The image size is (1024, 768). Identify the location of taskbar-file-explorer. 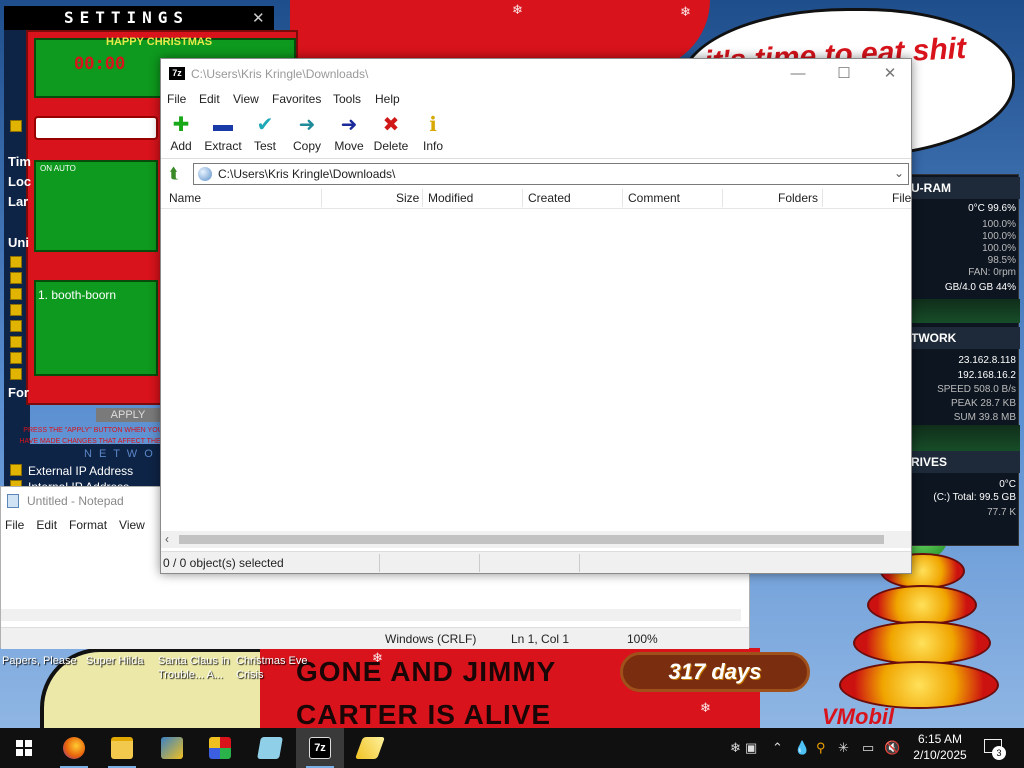
(122, 748).